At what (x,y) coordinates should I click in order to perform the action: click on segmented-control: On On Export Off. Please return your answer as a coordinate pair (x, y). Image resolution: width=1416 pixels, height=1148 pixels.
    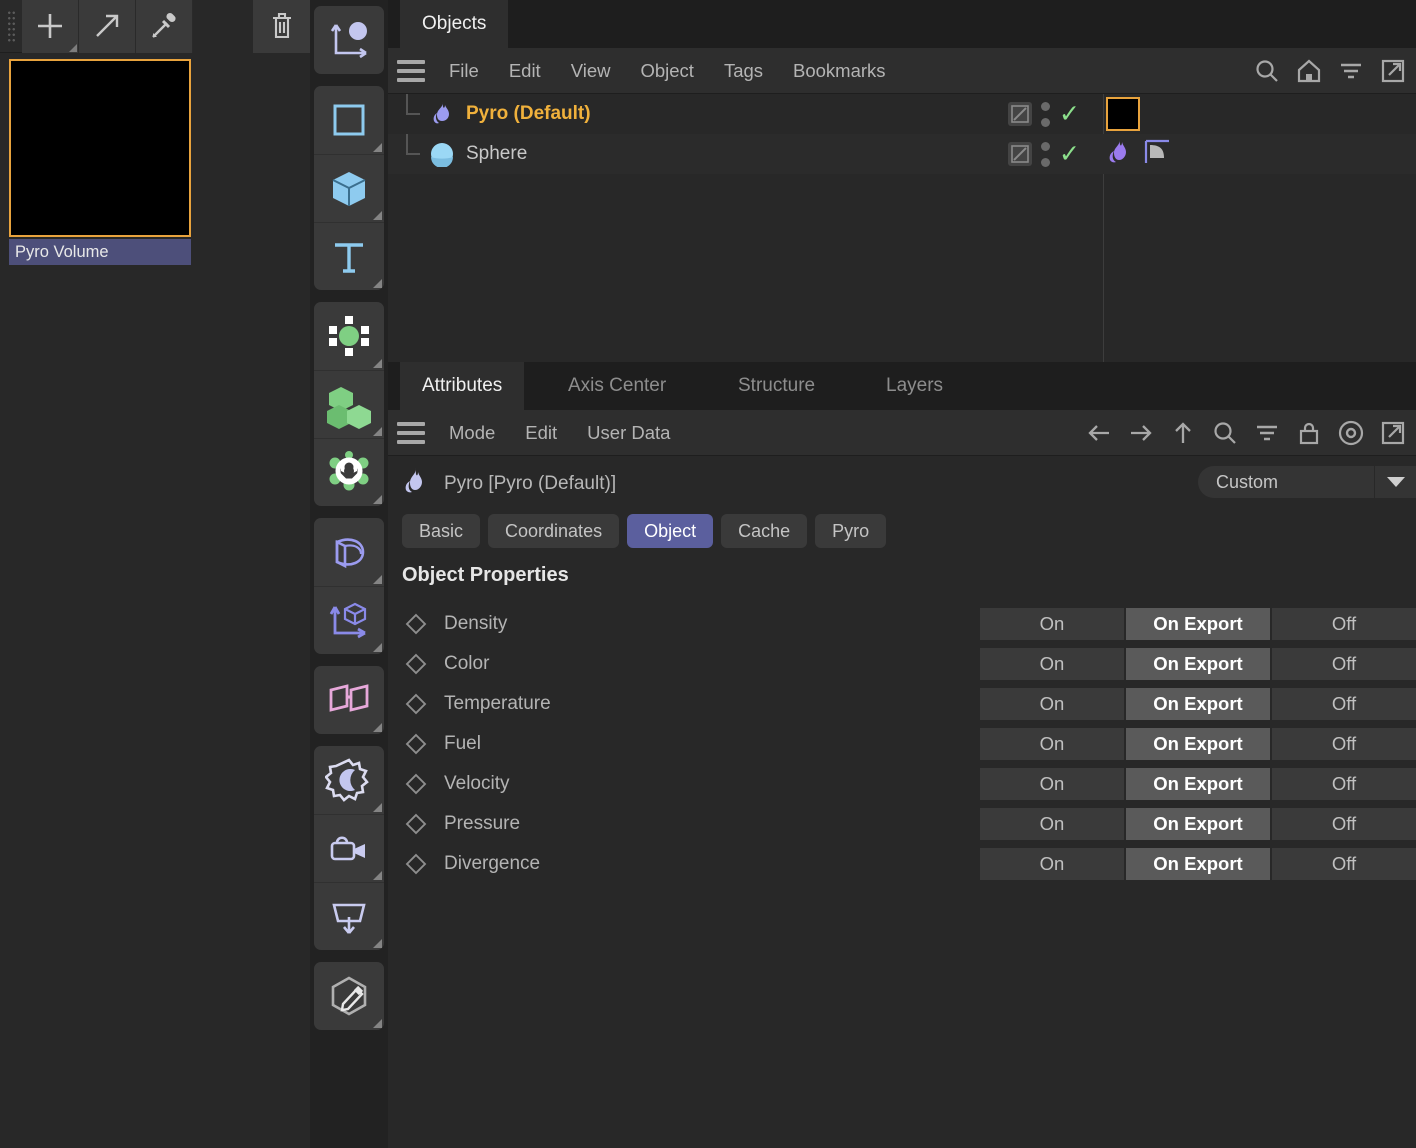
    Looking at the image, I should click on (1198, 664).